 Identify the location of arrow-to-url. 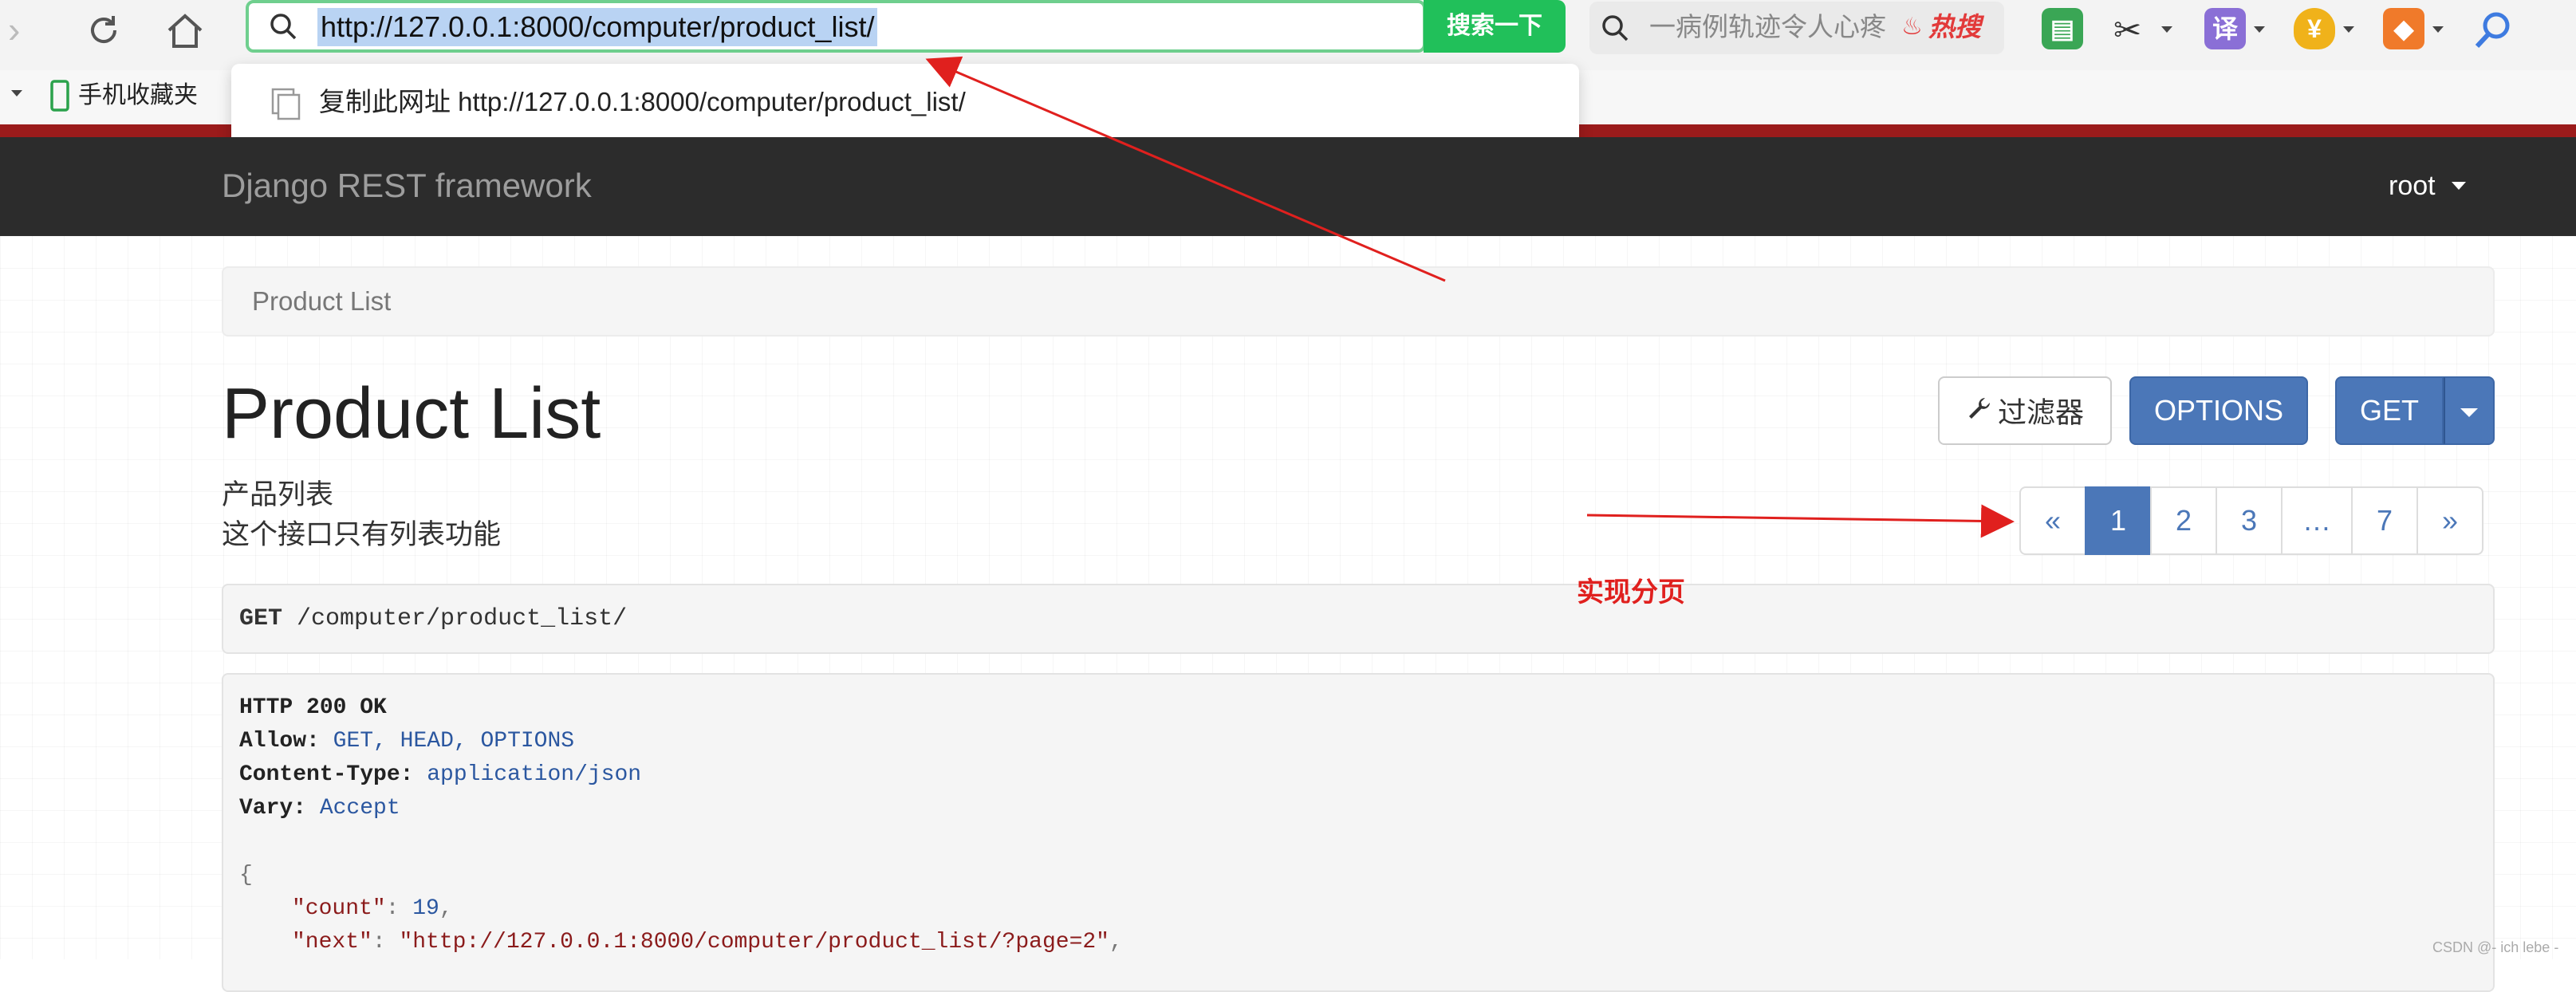
(1185, 169).